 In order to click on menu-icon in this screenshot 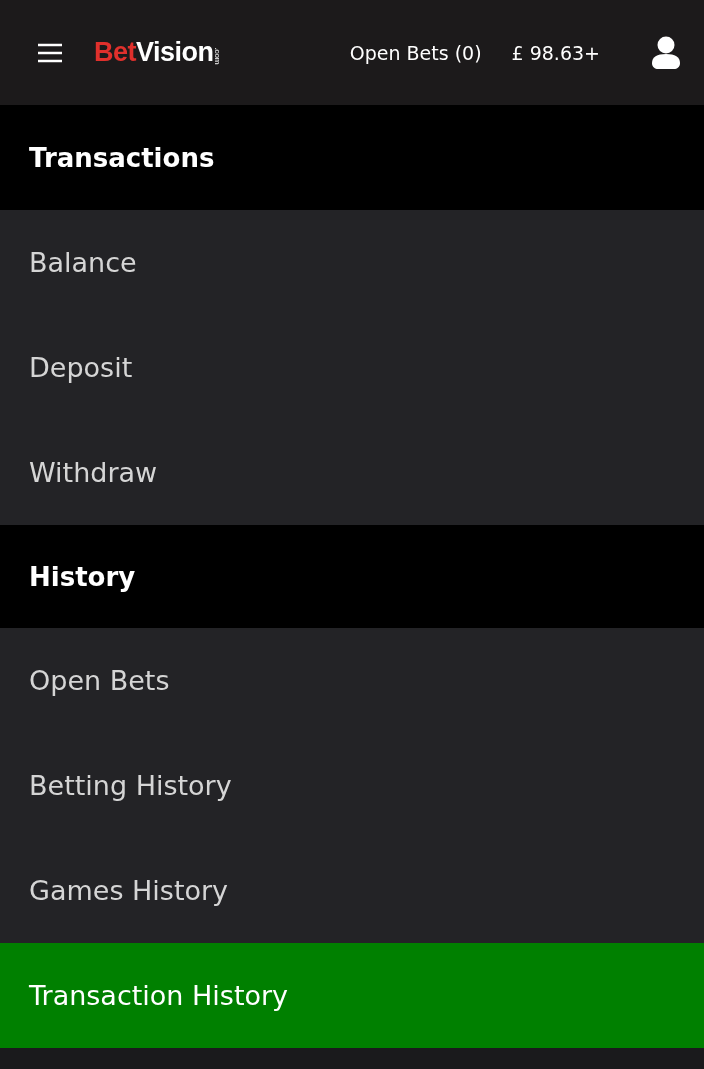, I will do `click(50, 52)`.